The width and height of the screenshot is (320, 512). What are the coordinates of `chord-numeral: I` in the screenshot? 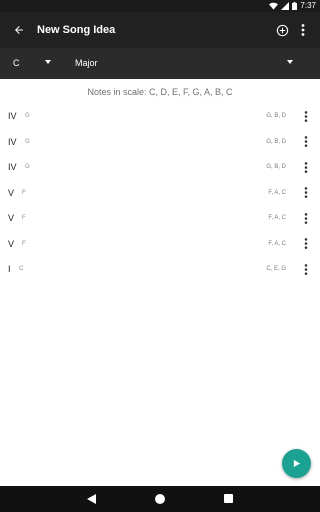 It's located at (9, 269).